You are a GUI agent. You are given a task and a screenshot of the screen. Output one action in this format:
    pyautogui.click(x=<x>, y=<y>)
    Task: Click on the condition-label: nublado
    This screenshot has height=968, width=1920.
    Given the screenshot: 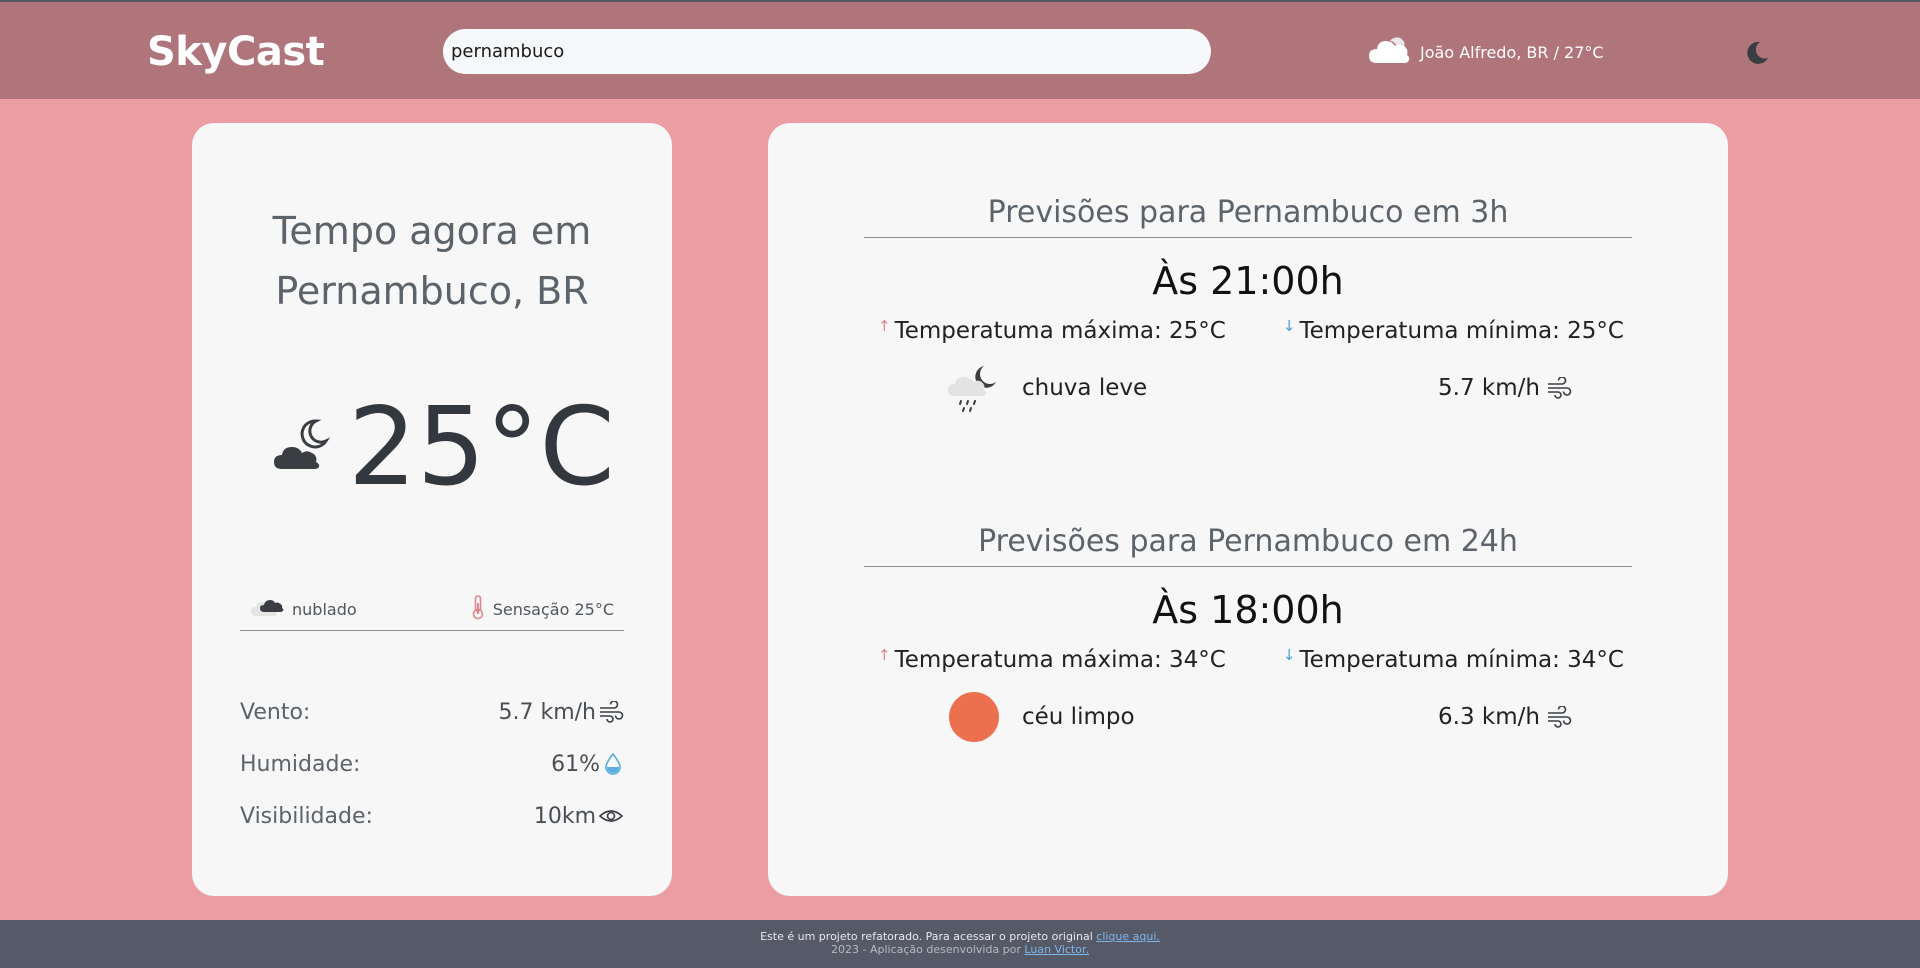 What is the action you would take?
    pyautogui.click(x=324, y=609)
    